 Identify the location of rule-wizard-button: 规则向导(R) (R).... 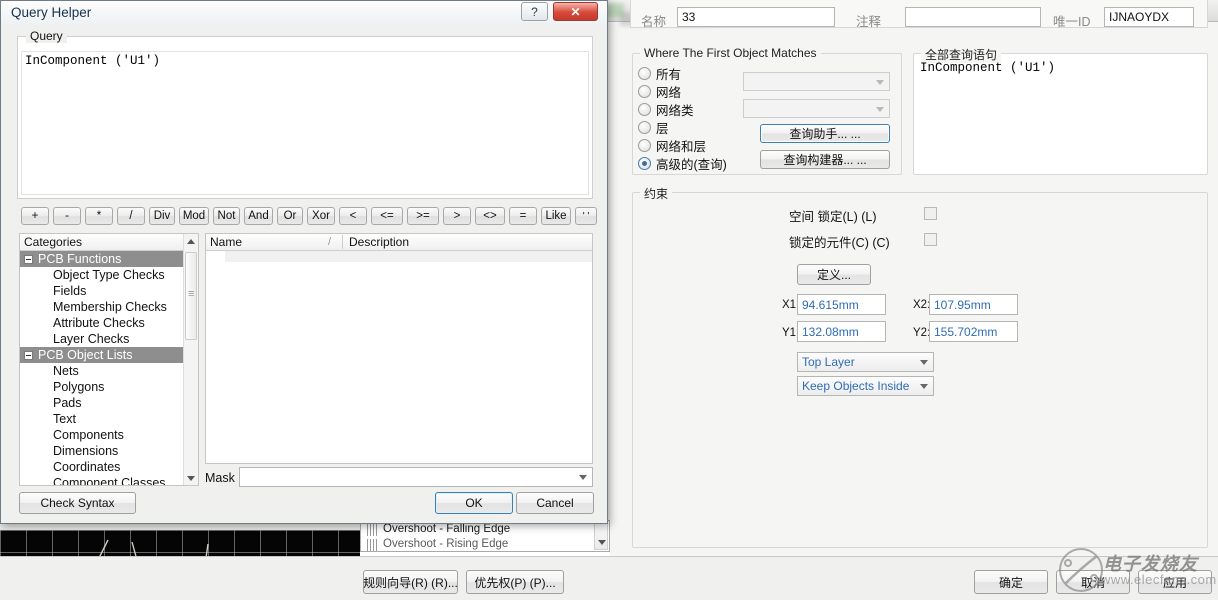
(410, 582).